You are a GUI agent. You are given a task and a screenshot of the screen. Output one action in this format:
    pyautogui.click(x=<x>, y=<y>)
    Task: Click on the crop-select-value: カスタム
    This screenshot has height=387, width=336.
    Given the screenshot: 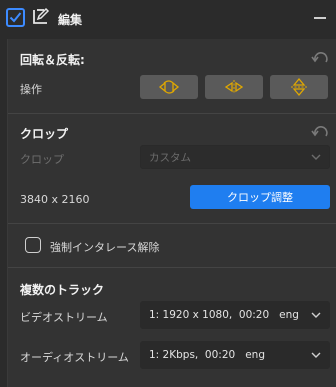 What is the action you would take?
    pyautogui.click(x=170, y=157)
    